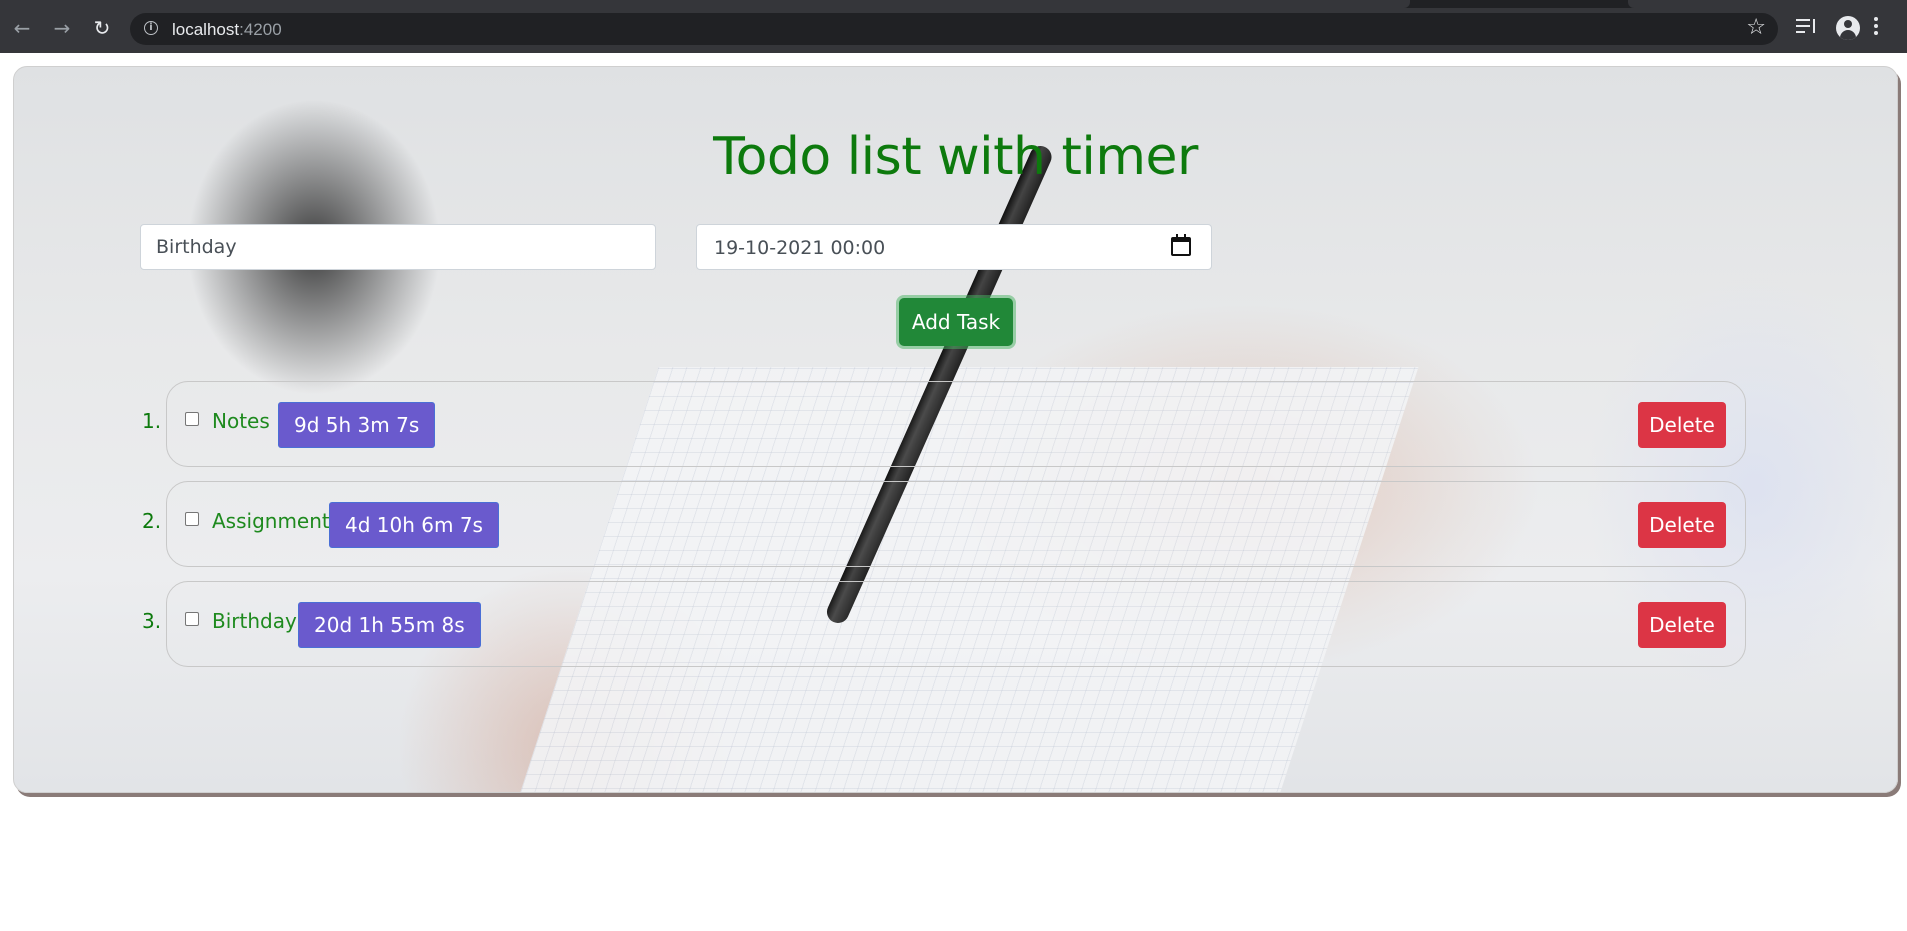  Describe the element at coordinates (1756, 27) in the screenshot. I see `bookmark-star-icon: ☆` at that location.